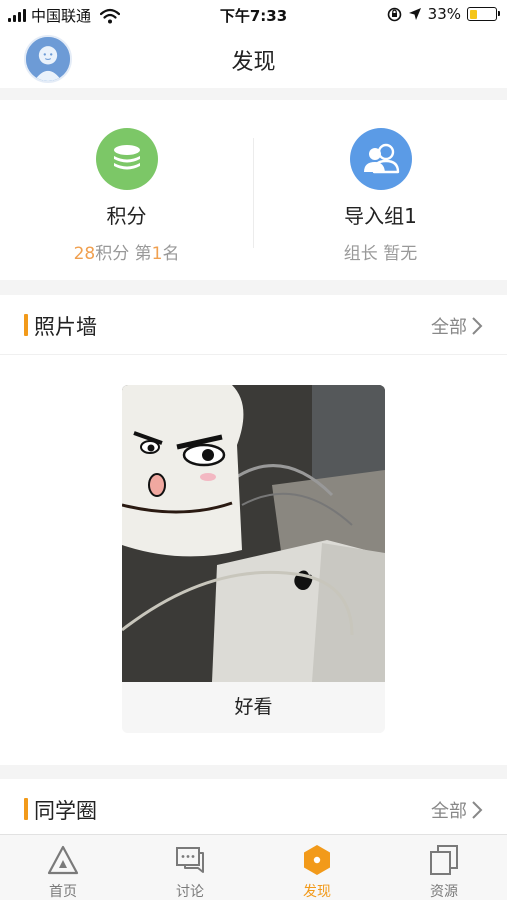  Describe the element at coordinates (380, 159) in the screenshot. I see `group-icon` at that location.